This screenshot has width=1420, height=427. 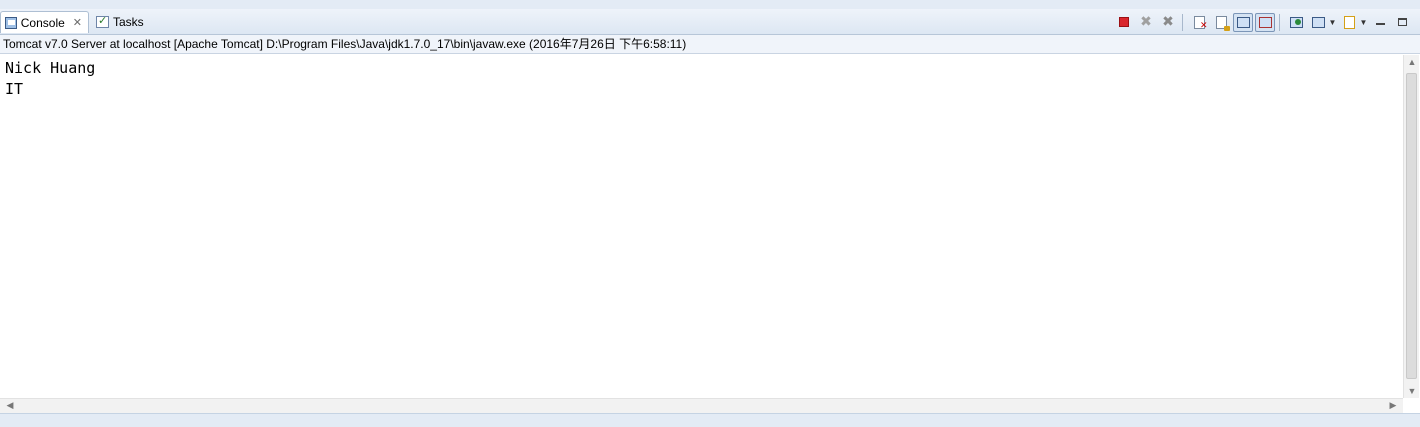 What do you see at coordinates (10, 405) in the screenshot?
I see `scroll-left-icon: ◀` at bounding box center [10, 405].